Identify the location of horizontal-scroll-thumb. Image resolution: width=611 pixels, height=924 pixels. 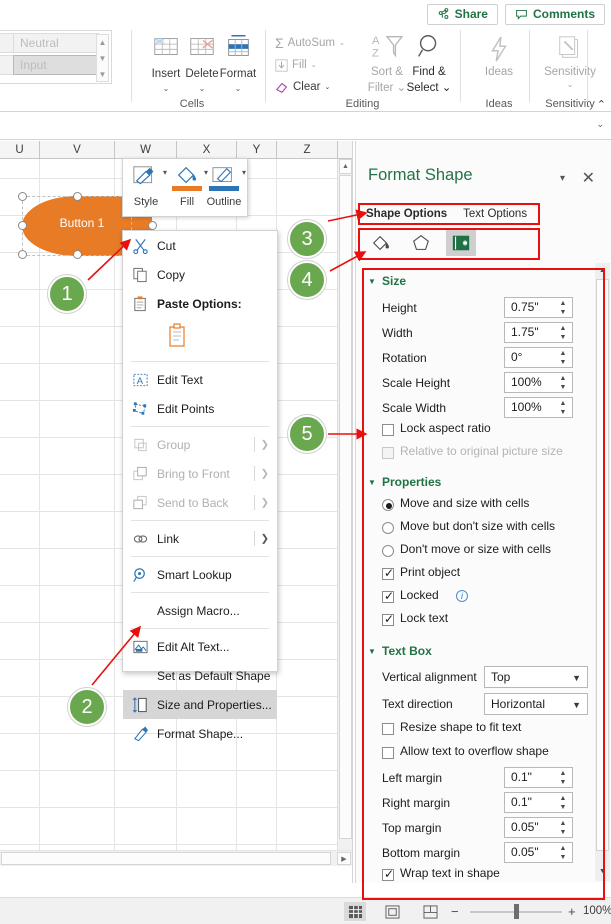
(166, 858).